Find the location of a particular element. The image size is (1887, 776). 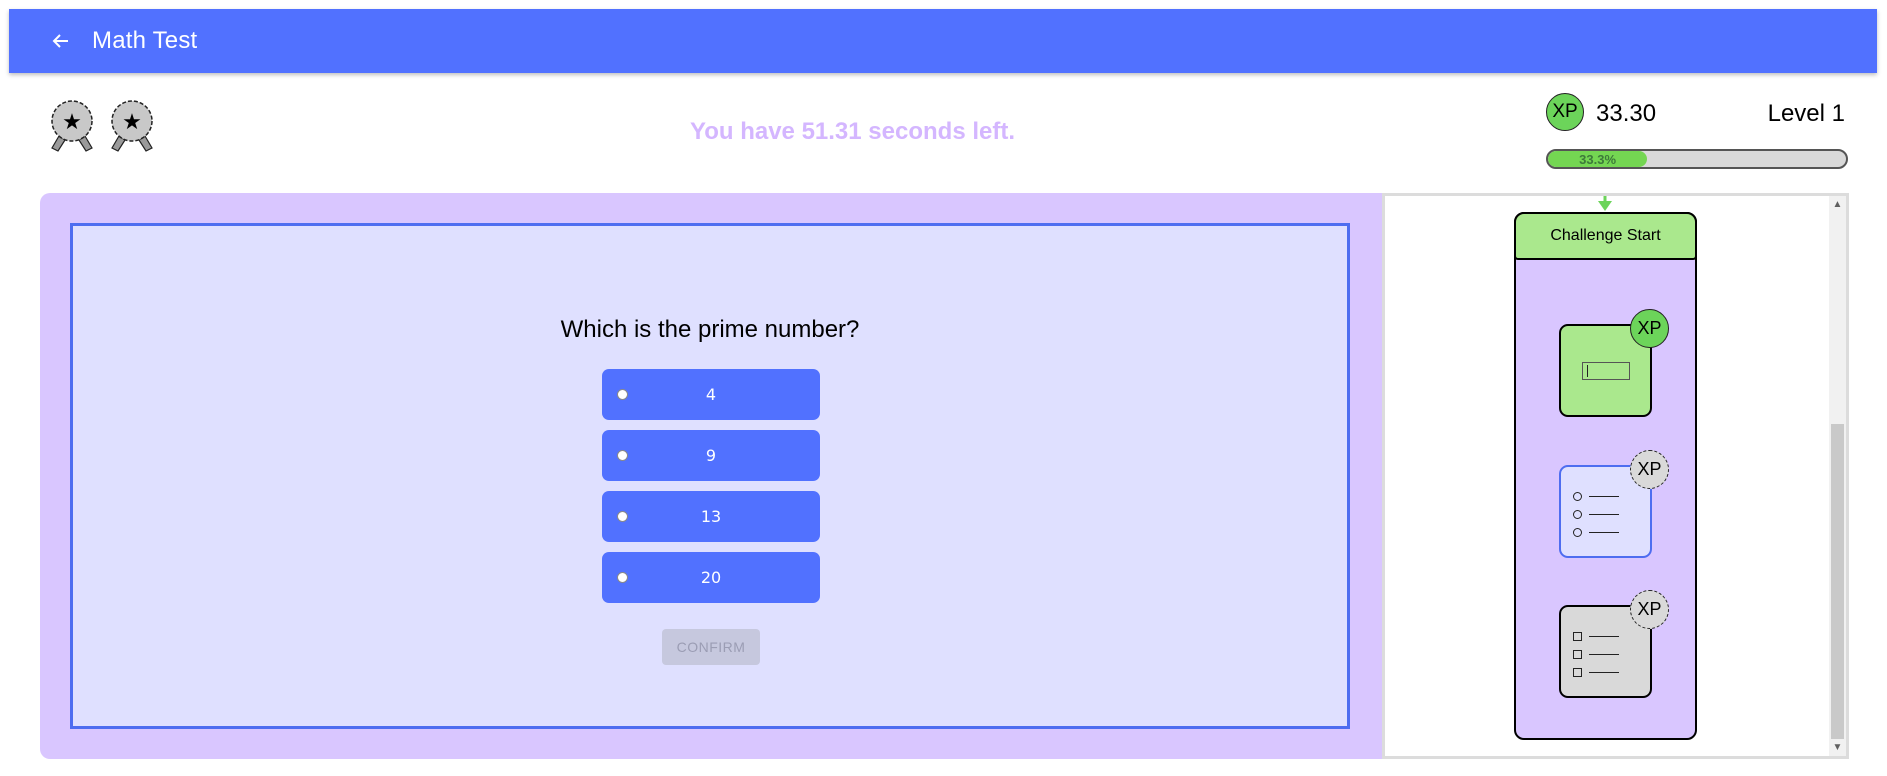

answer-option-label: 4 is located at coordinates (711, 394).